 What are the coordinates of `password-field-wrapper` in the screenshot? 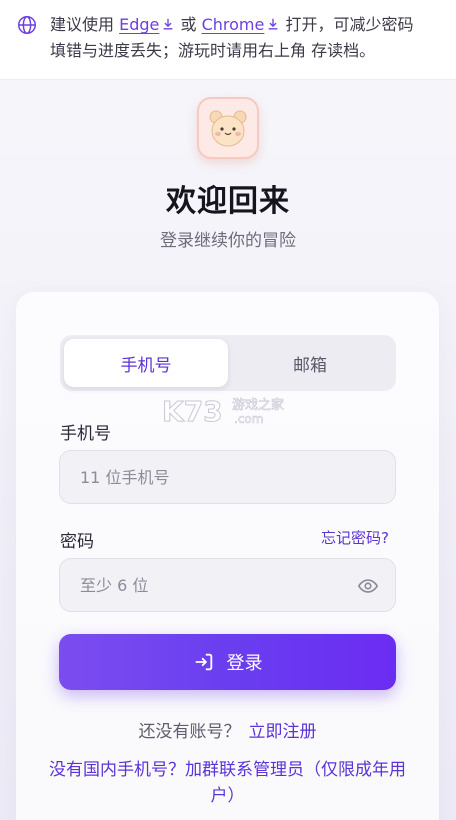 It's located at (227, 585).